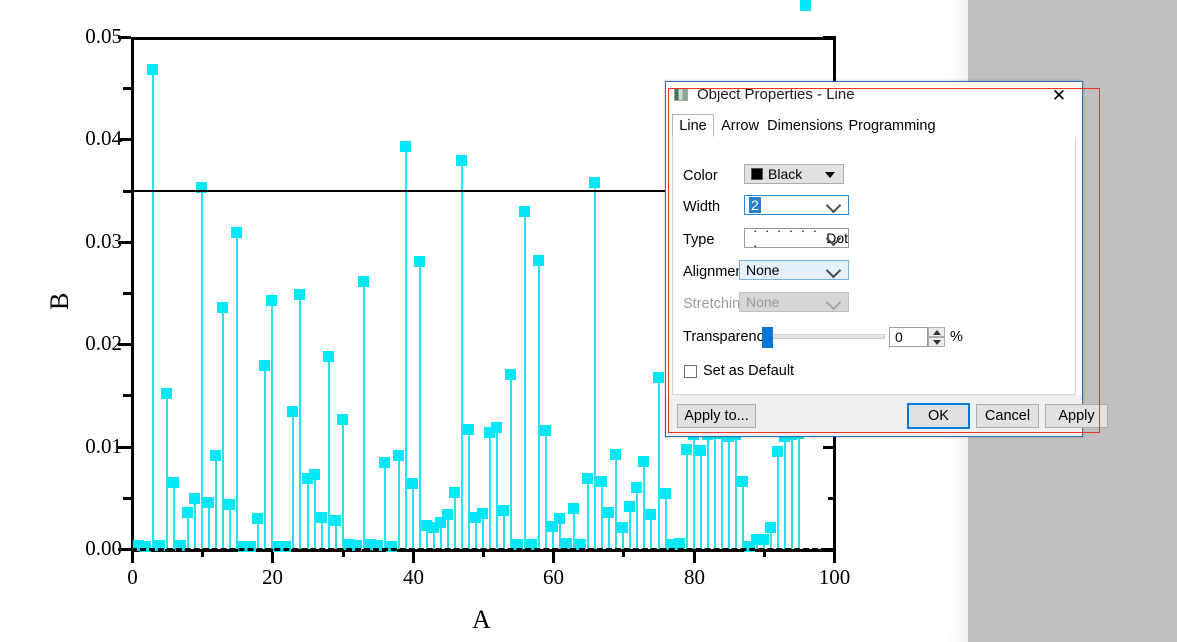 Image resolution: width=1177 pixels, height=642 pixels. I want to click on y-axis-title: B, so click(59, 301).